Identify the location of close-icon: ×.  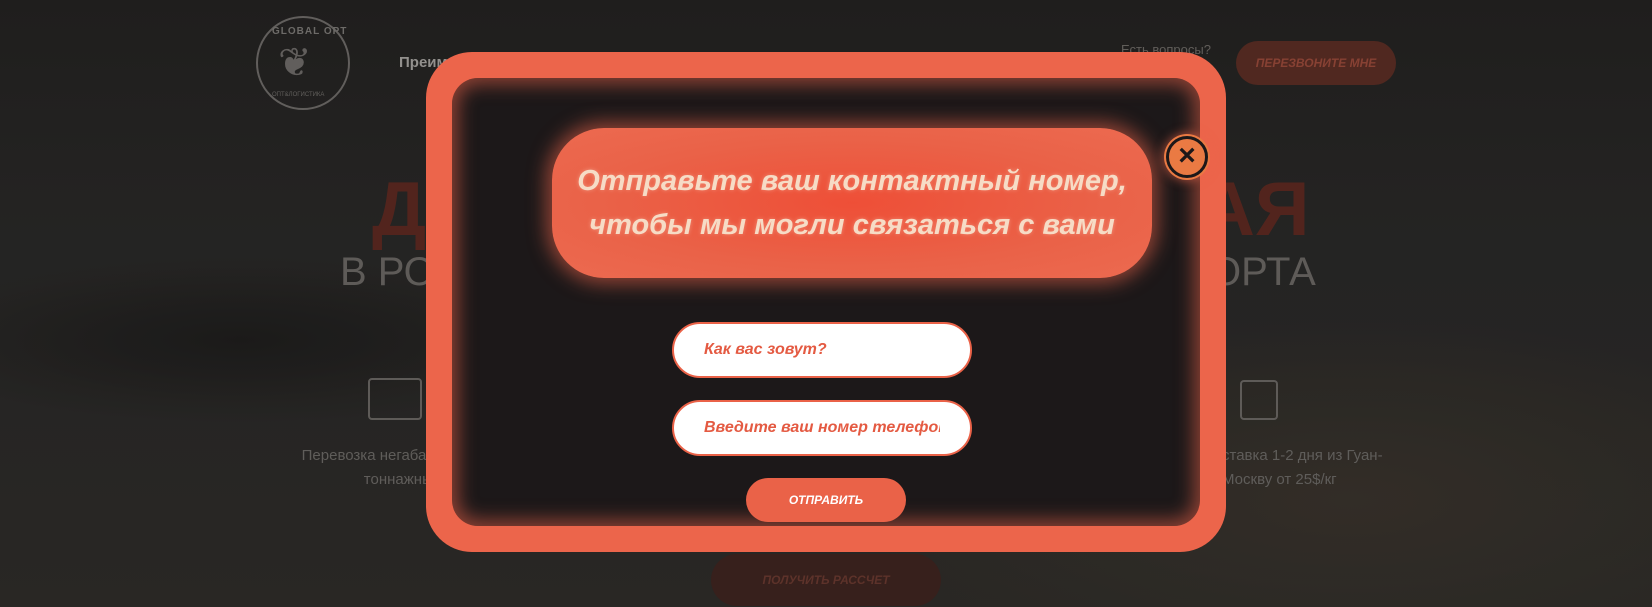
(1187, 155).